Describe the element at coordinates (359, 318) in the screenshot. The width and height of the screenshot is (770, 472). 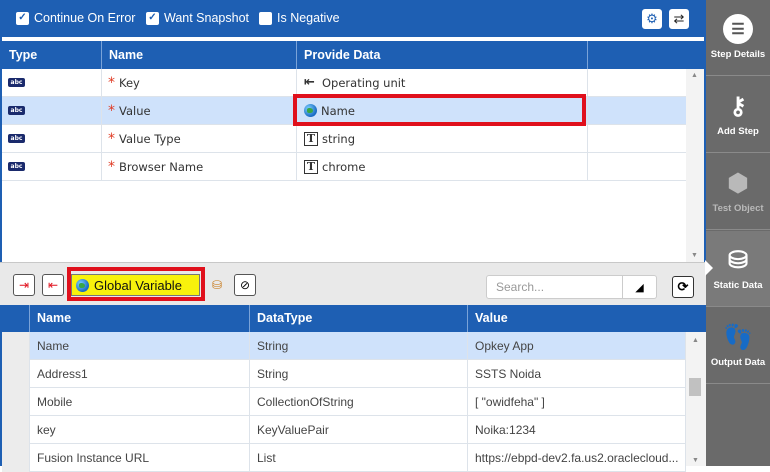
I see `column-header-datatype: DataType` at that location.